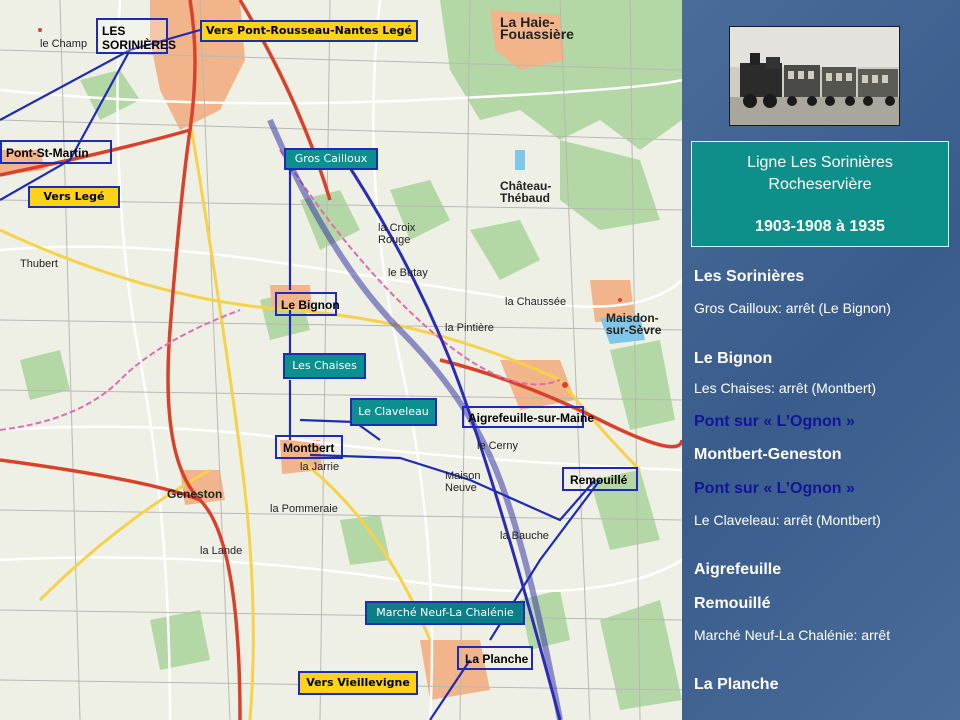  I want to click on tag-le-claveleau: Le Claveleau, so click(393, 412).